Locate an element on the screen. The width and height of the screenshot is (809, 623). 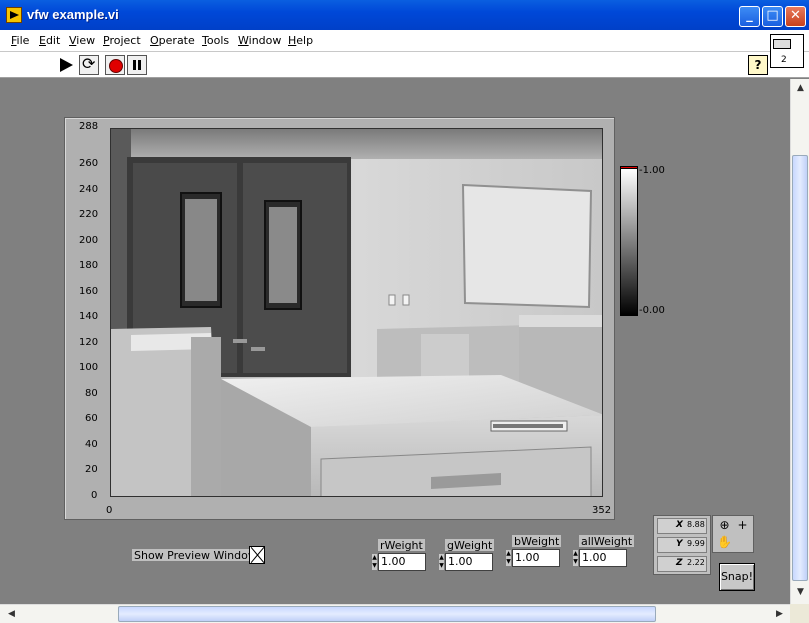
graph-palette: ⊕ + ✋ is located at coordinates (733, 534).